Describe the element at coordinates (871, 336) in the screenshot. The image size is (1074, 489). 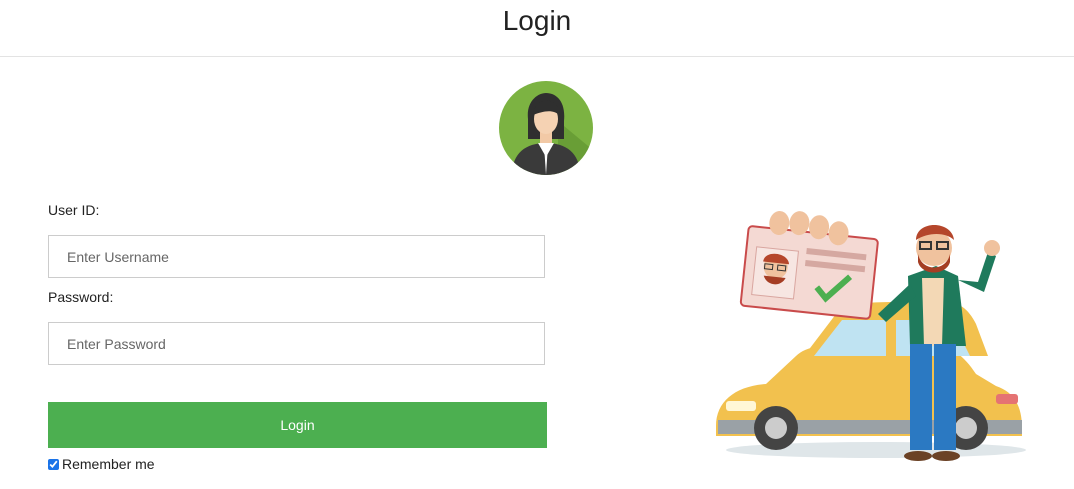
I see `driver-license-car-illustration` at that location.